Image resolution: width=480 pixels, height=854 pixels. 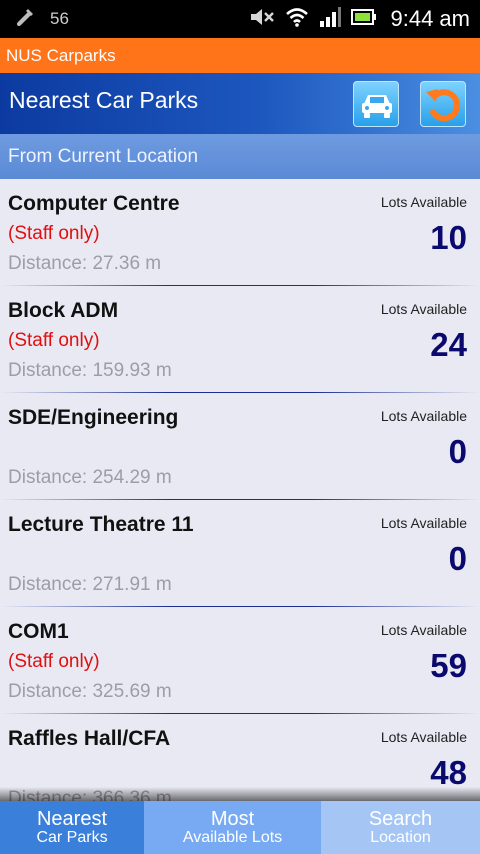 I want to click on tab-label-line1: Nearest, so click(x=72, y=818).